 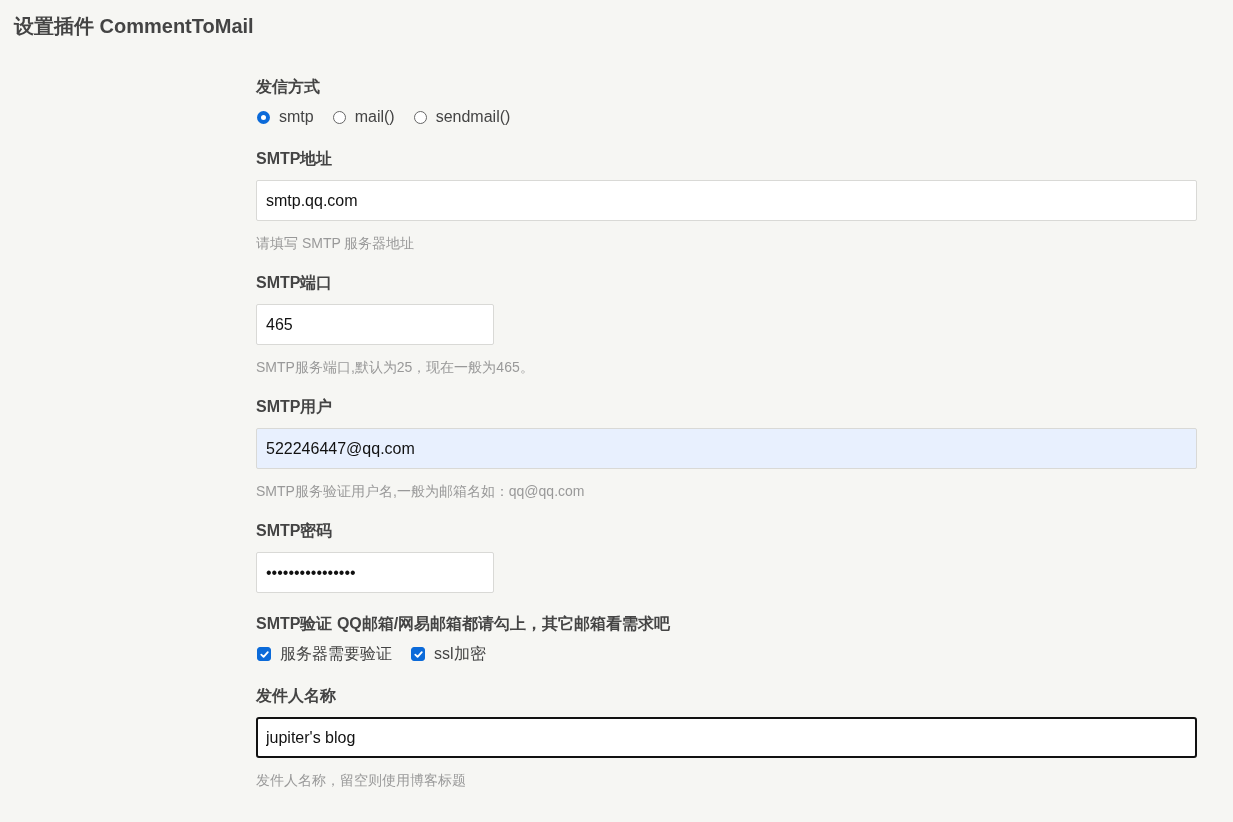 What do you see at coordinates (296, 117) in the screenshot?
I see `radio-label: smtp` at bounding box center [296, 117].